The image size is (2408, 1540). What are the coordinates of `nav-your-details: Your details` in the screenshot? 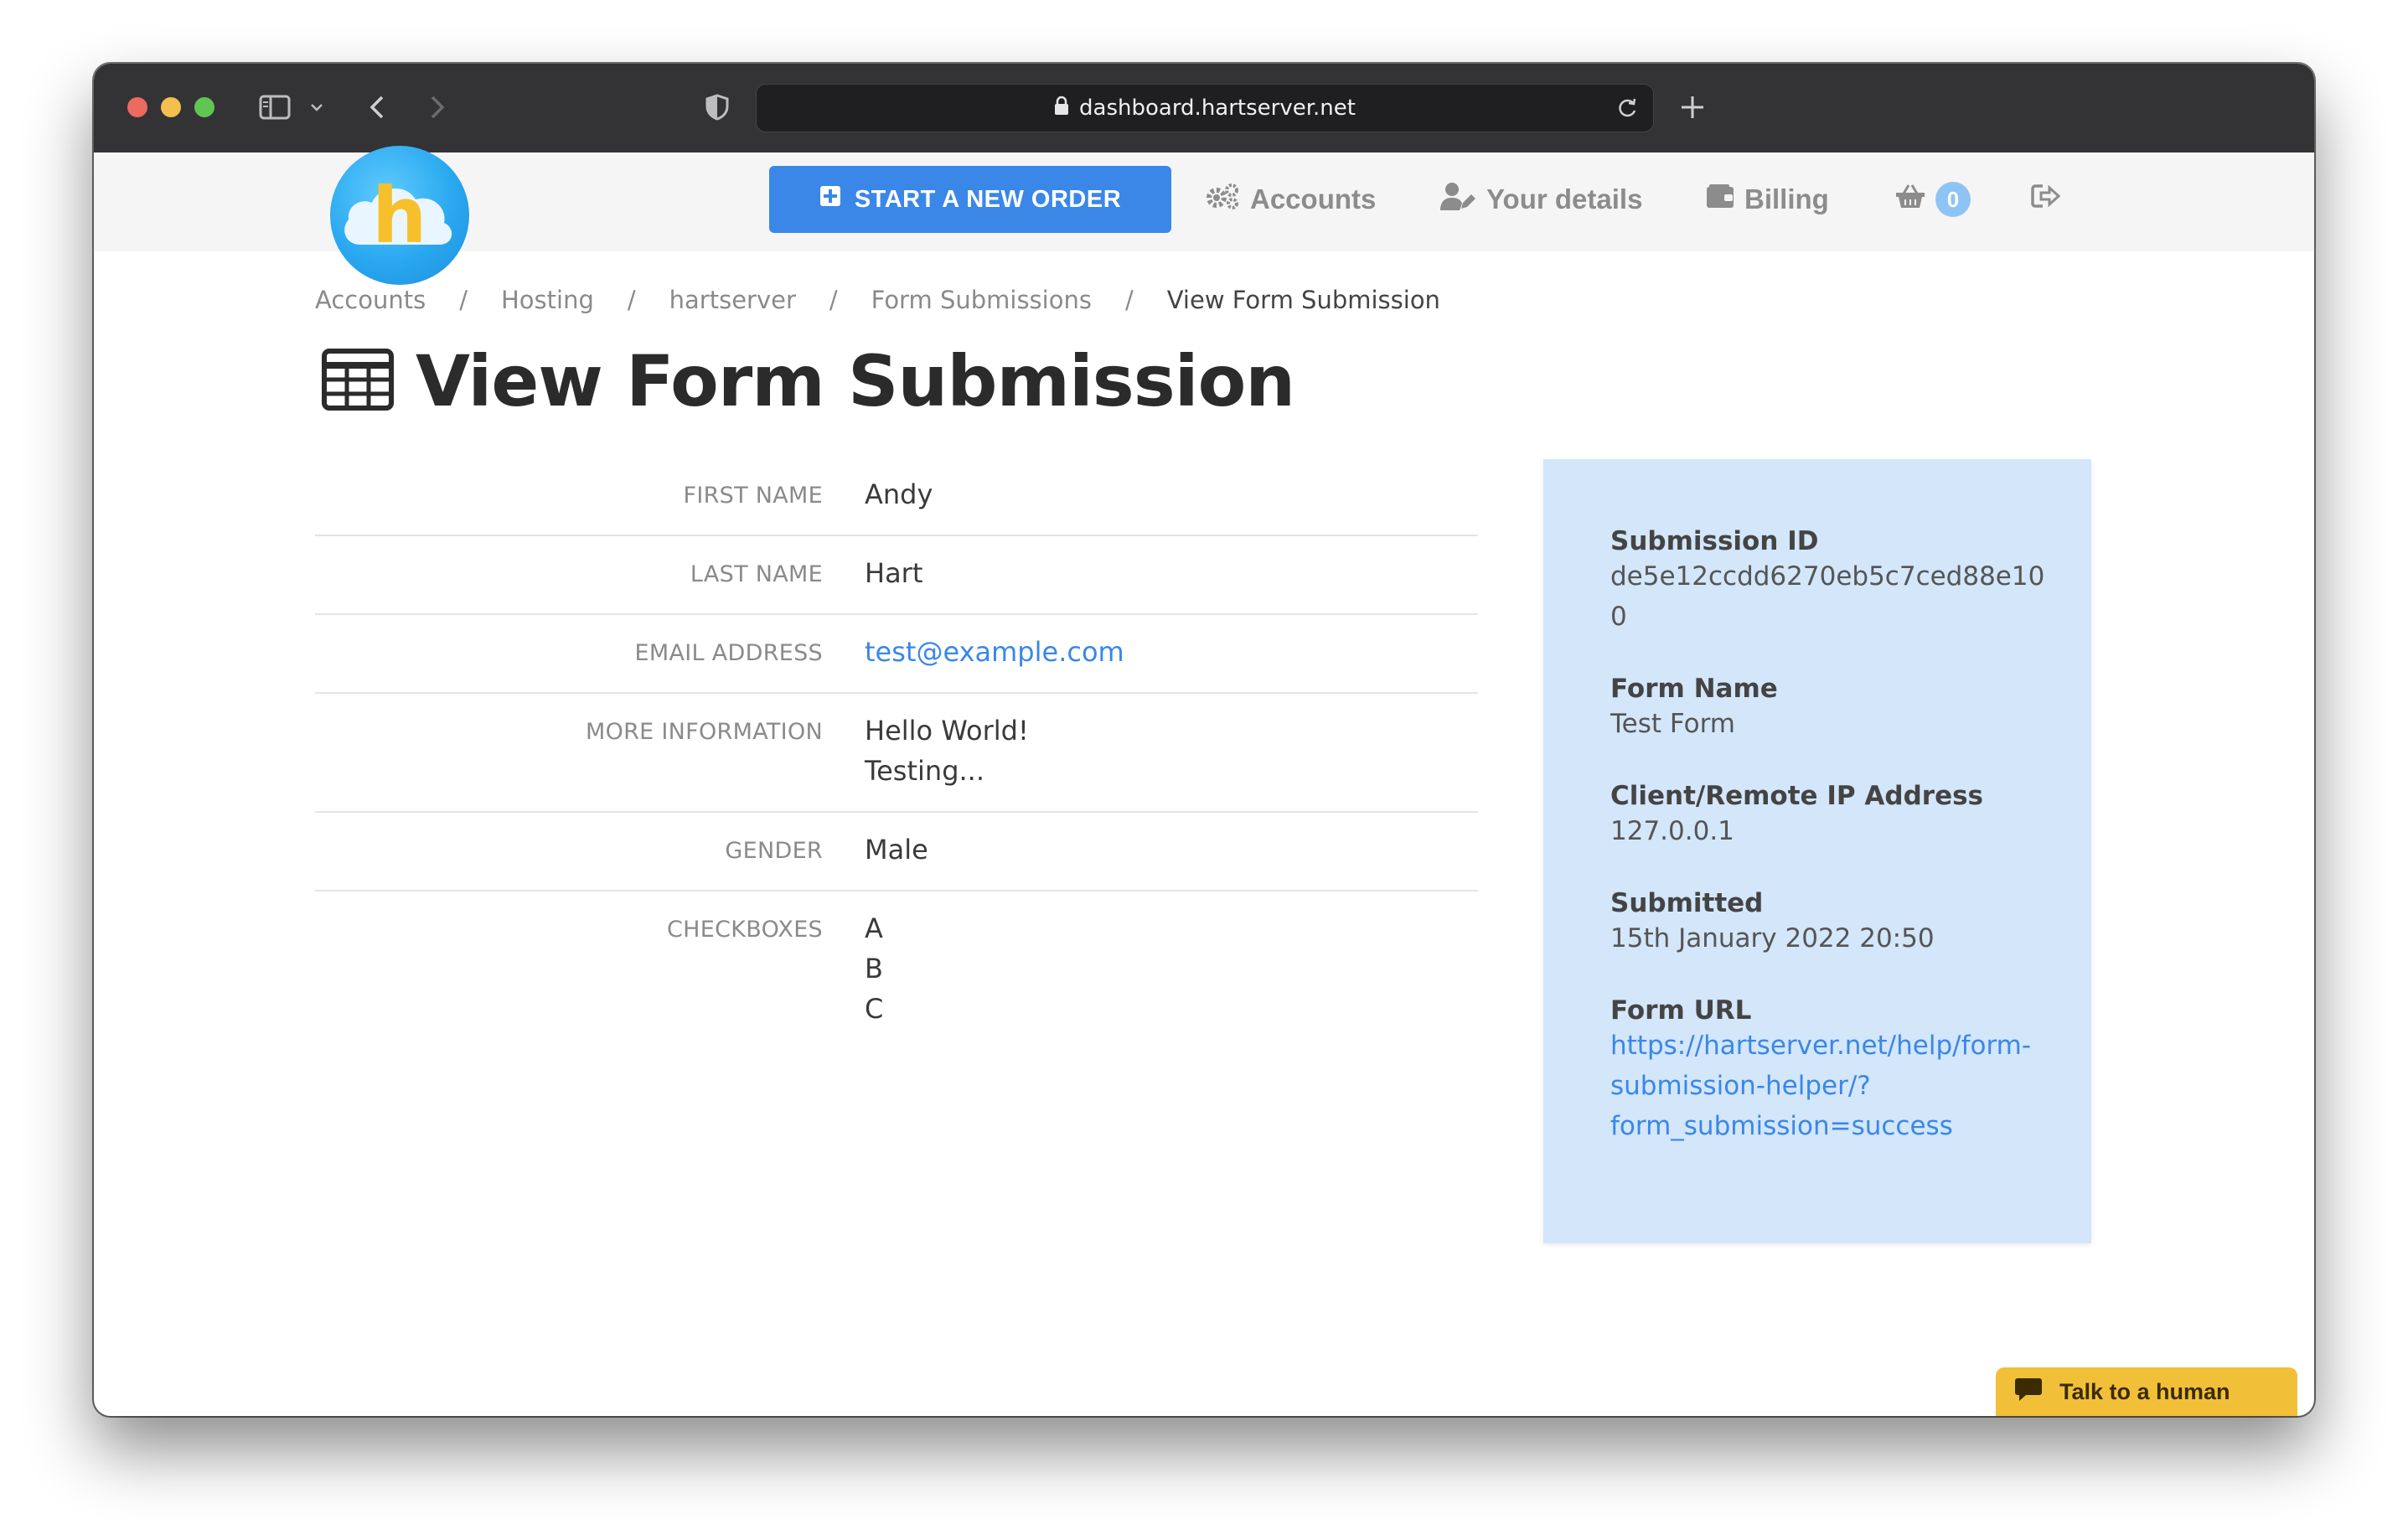 It's located at (1540, 199).